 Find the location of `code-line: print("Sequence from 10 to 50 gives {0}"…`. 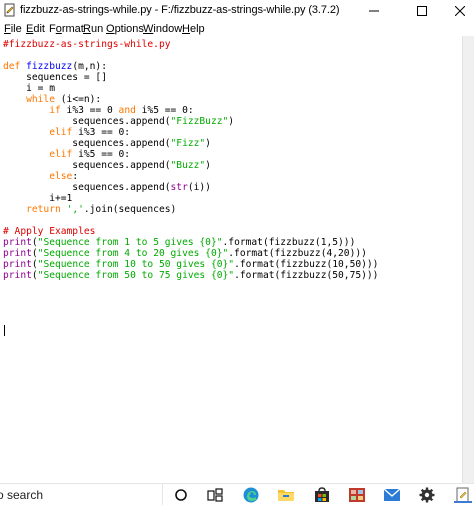

code-line: print("Sequence from 10 to 50 gives {0}"… is located at coordinates (191, 264).